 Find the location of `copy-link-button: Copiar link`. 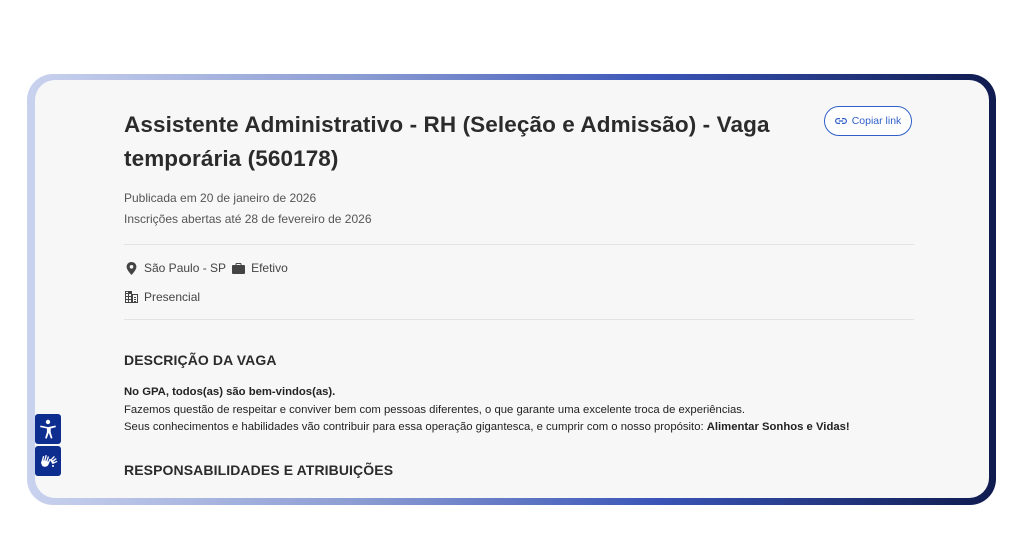

copy-link-button: Copiar link is located at coordinates (868, 121).